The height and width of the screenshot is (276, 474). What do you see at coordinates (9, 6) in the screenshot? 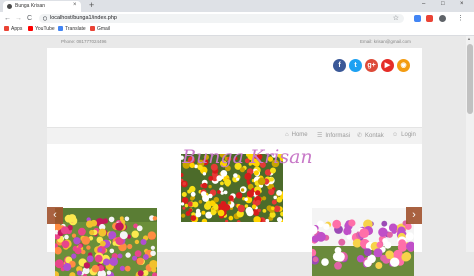
I see `tab-favicon-icon` at bounding box center [9, 6].